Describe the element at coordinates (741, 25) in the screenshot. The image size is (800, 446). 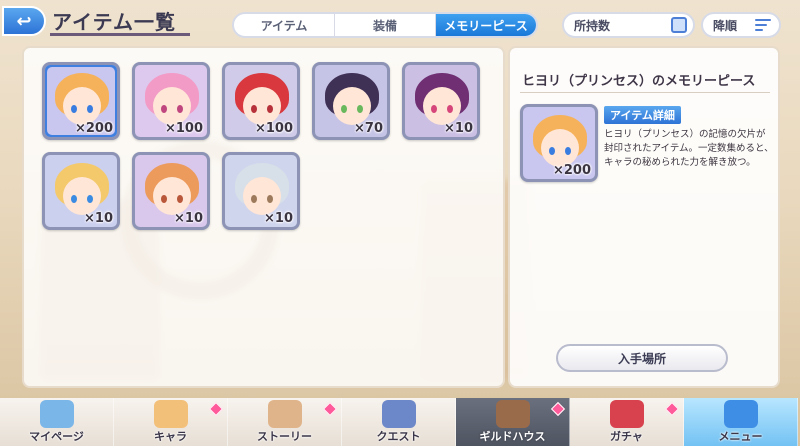
I see `order-toggle: 降順` at that location.